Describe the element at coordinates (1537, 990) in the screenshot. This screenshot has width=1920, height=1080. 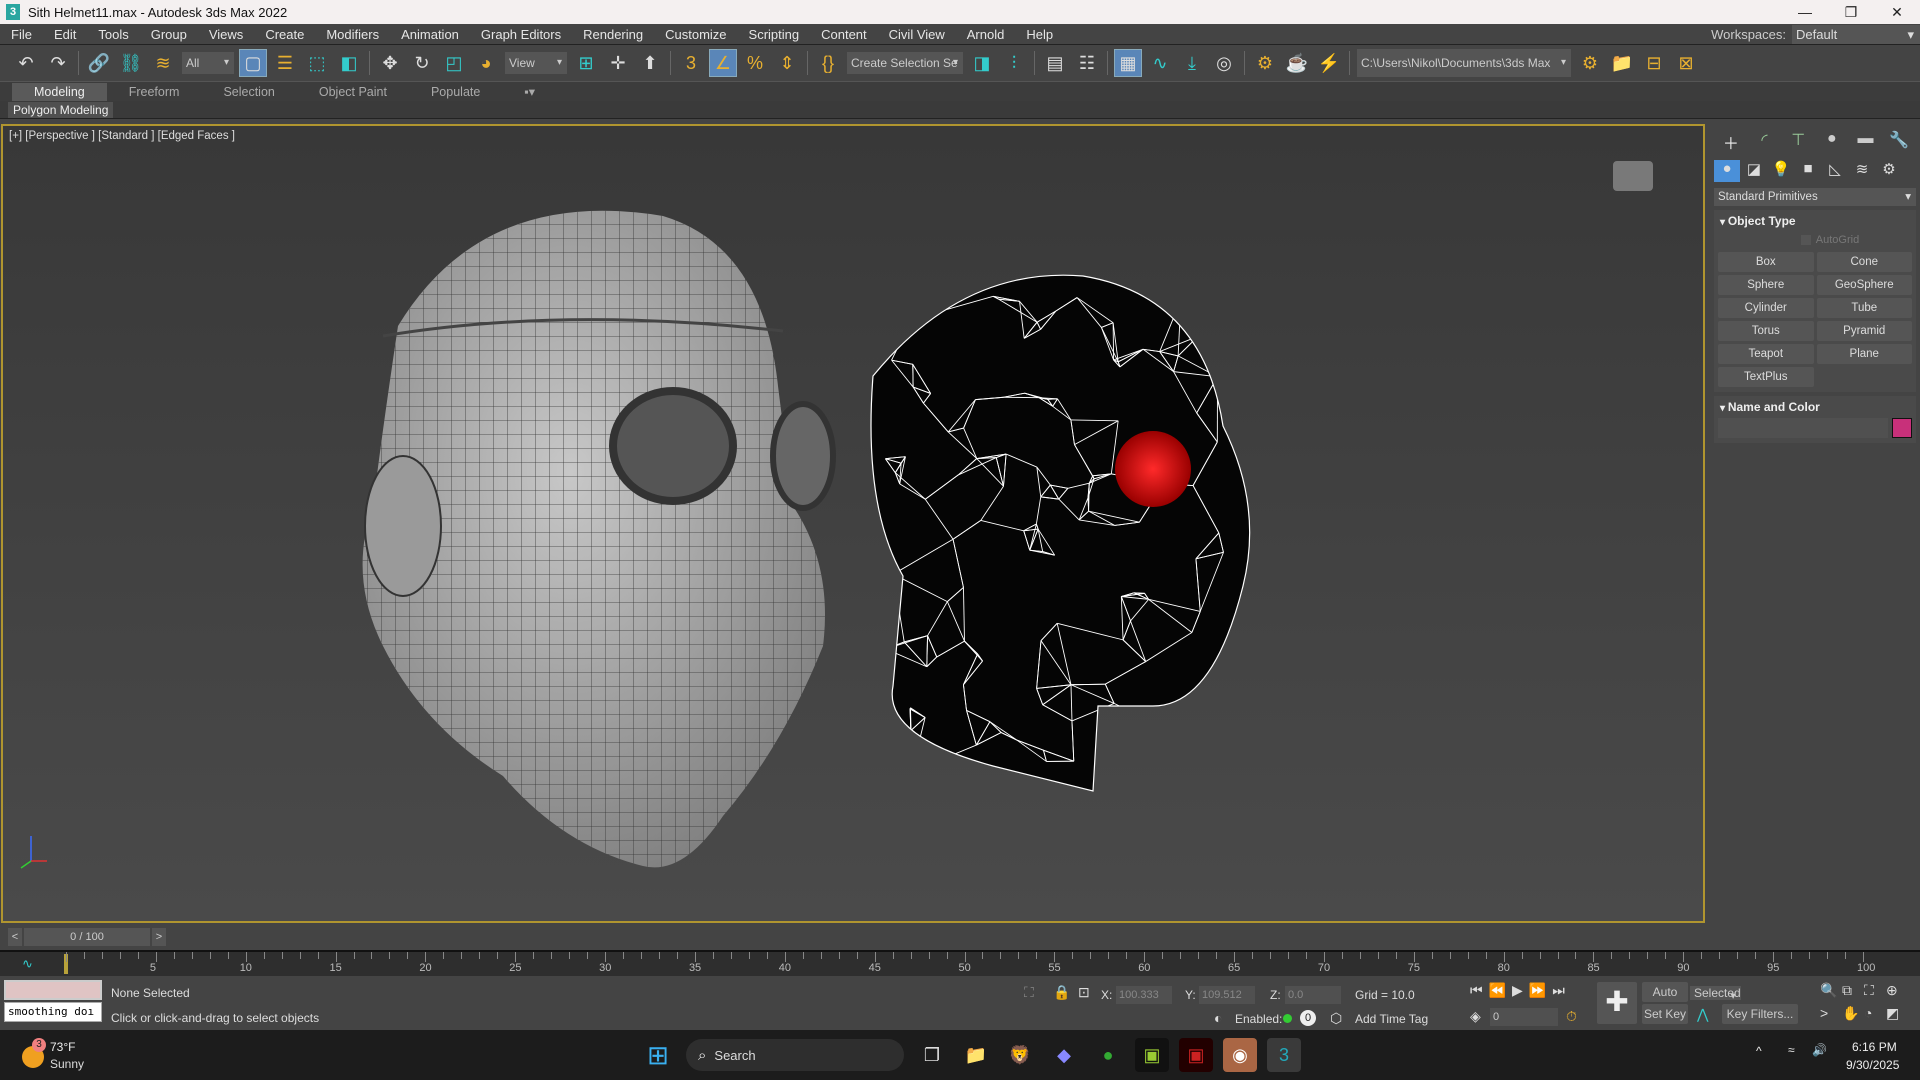
I see `next-frame-icon: ⏩` at that location.